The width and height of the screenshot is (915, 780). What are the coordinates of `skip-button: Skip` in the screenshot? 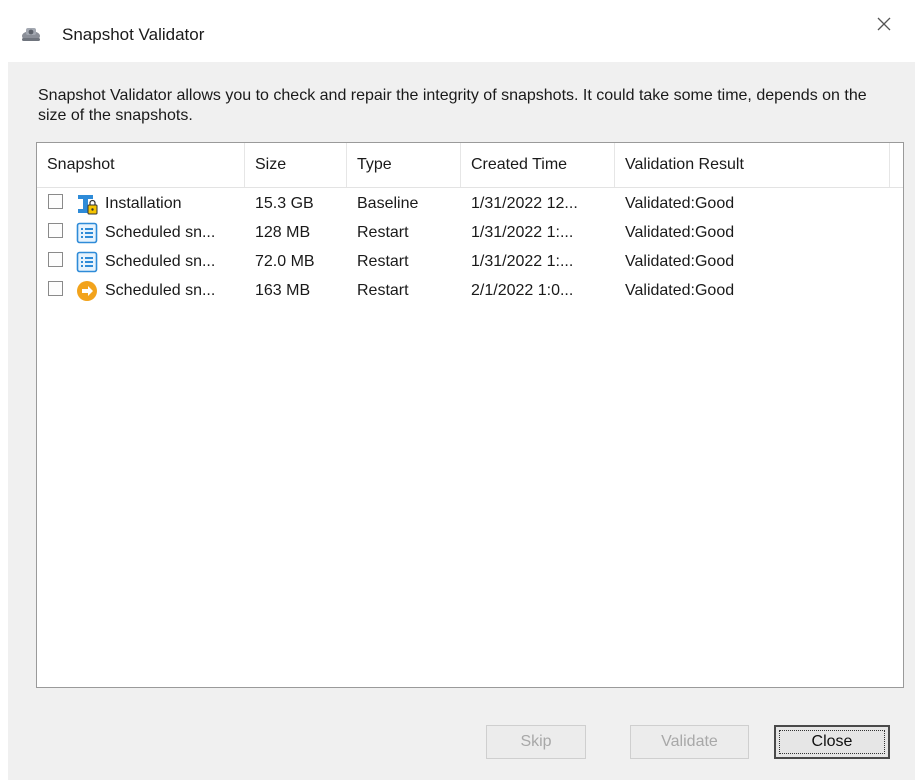 It's located at (536, 742).